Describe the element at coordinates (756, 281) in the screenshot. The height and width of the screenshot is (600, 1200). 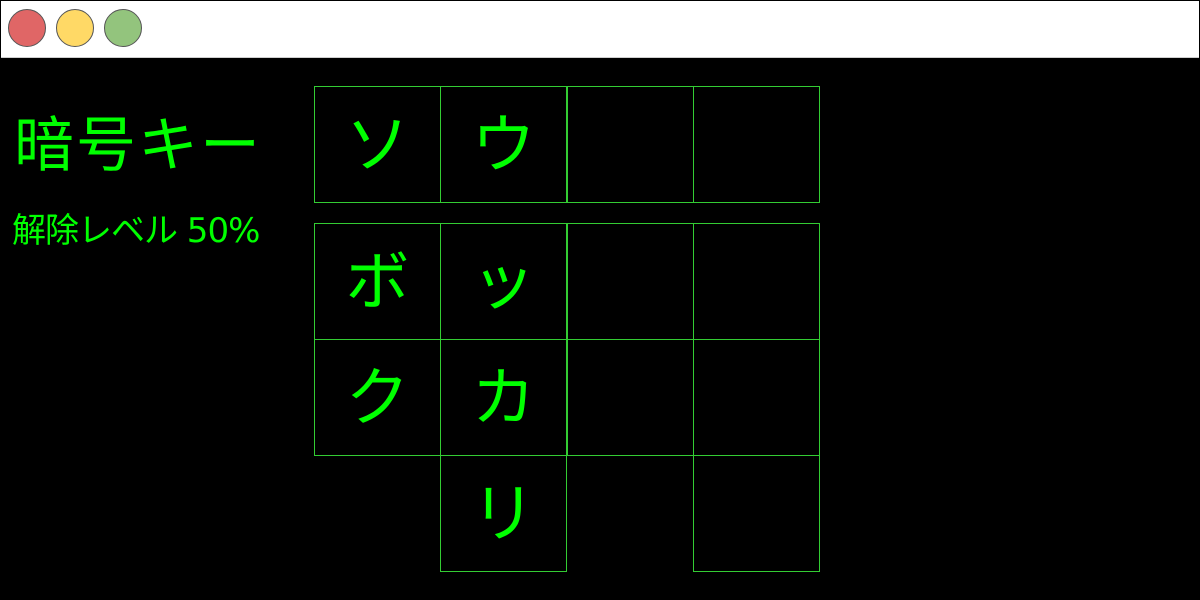
I see `cipher-cell-r2-c4` at that location.